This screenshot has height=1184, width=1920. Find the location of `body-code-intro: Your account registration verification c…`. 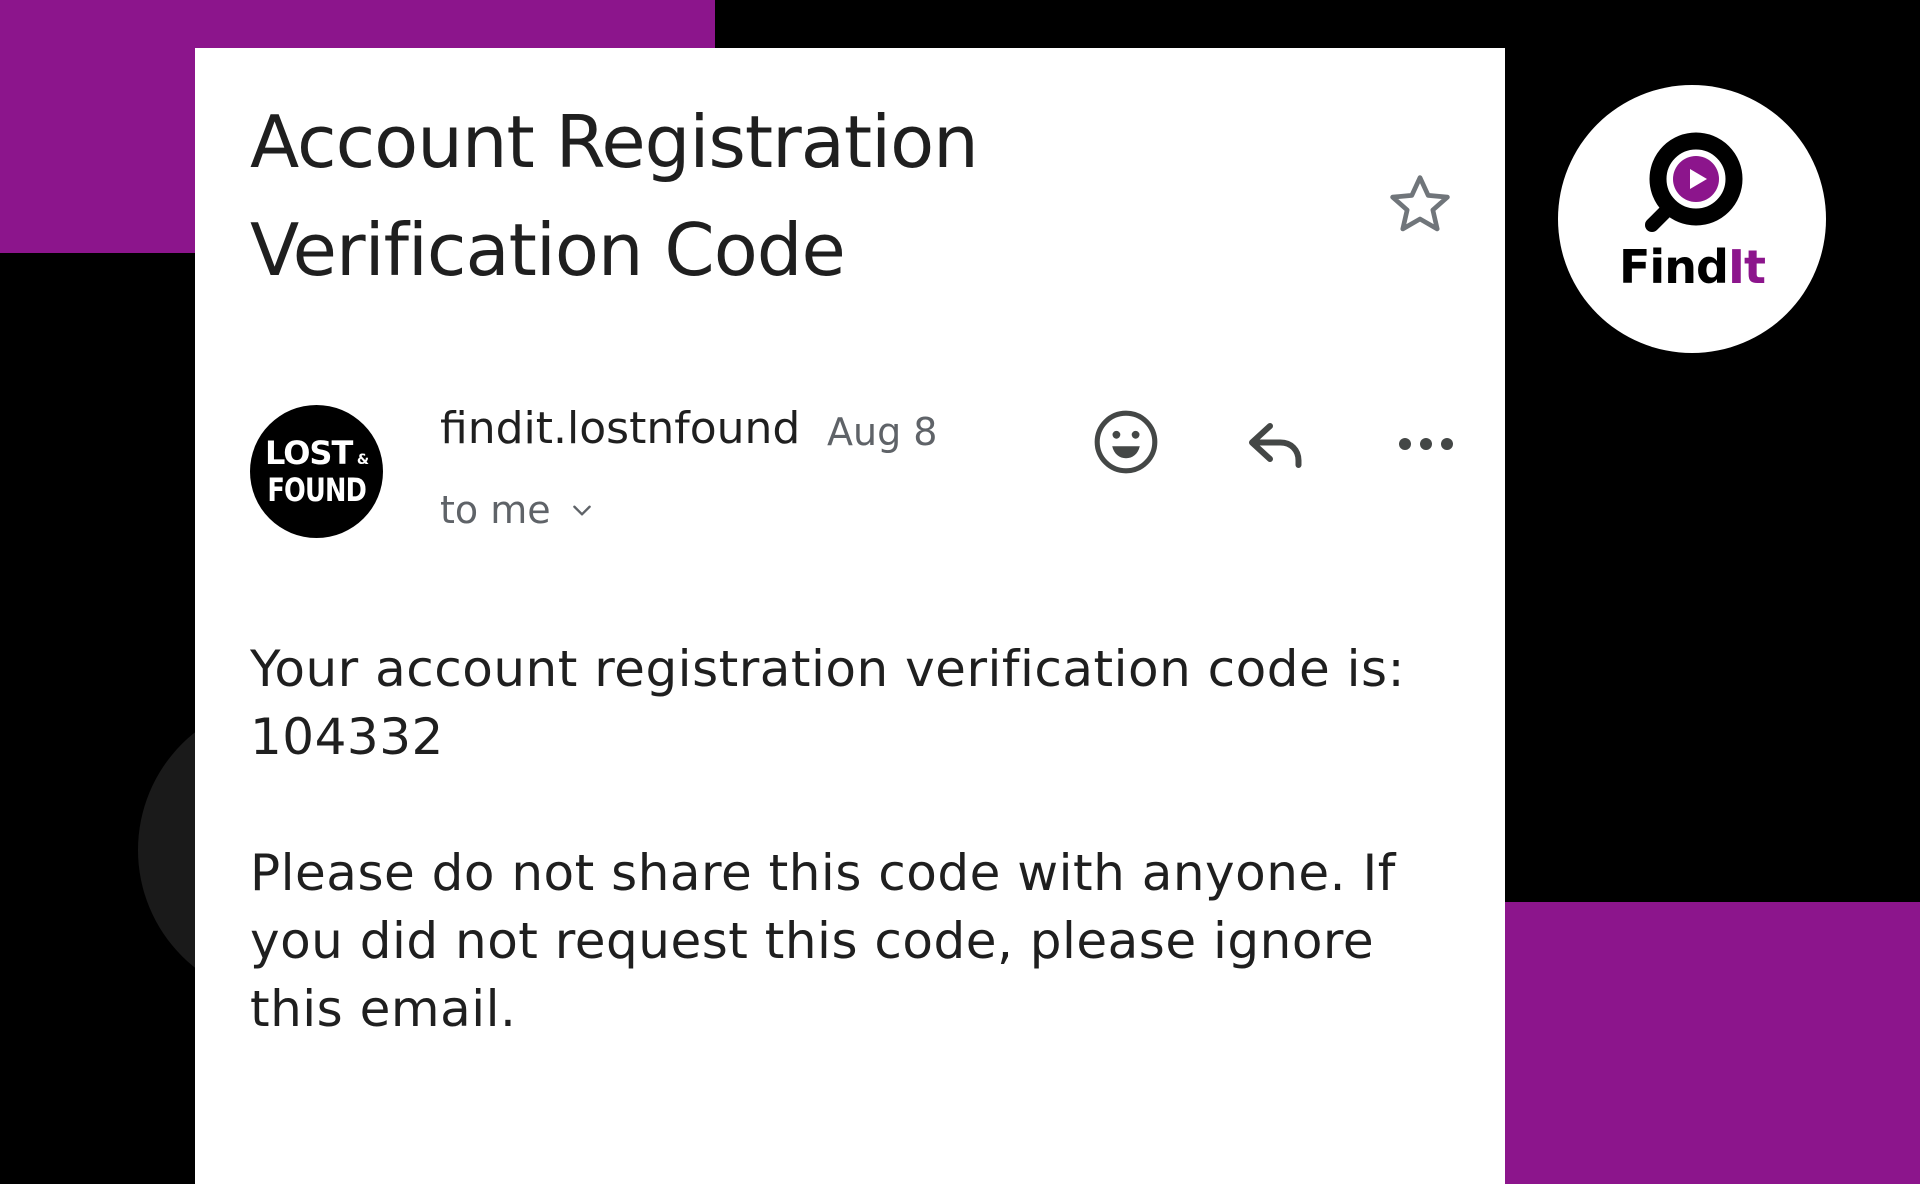

body-code-intro: Your account registration verification c… is located at coordinates (827, 669).